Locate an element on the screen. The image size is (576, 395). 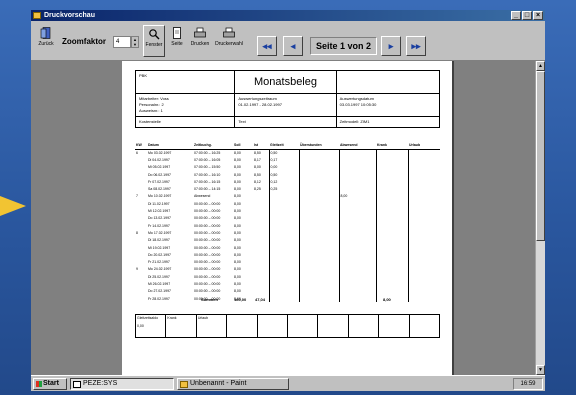
table-row: Fr 14.02.1997 00:00:00 – 00:00 8,00 is located at coordinates (287, 225).